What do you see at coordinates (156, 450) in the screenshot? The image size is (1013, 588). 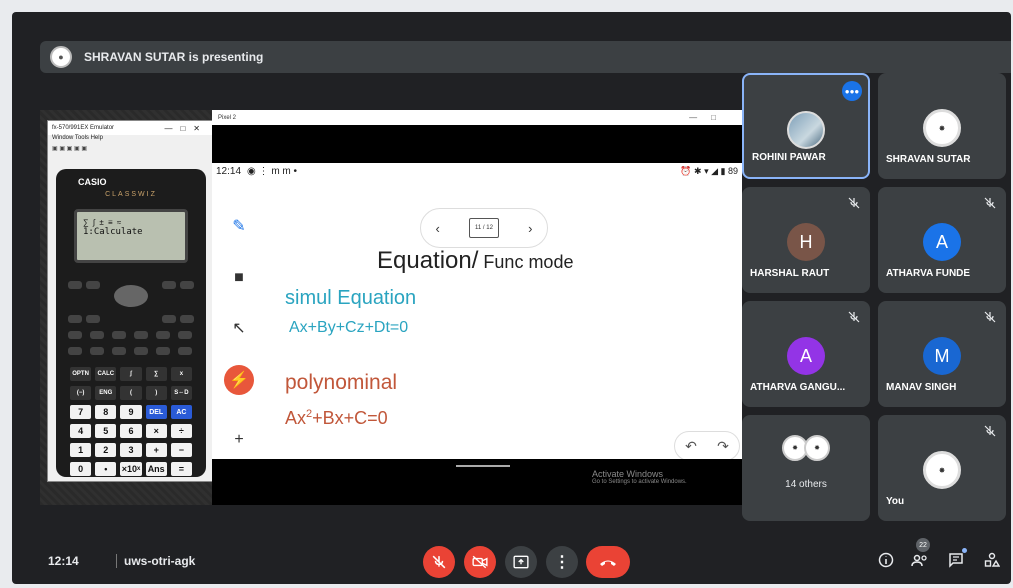 I see `calculator-key: +` at bounding box center [156, 450].